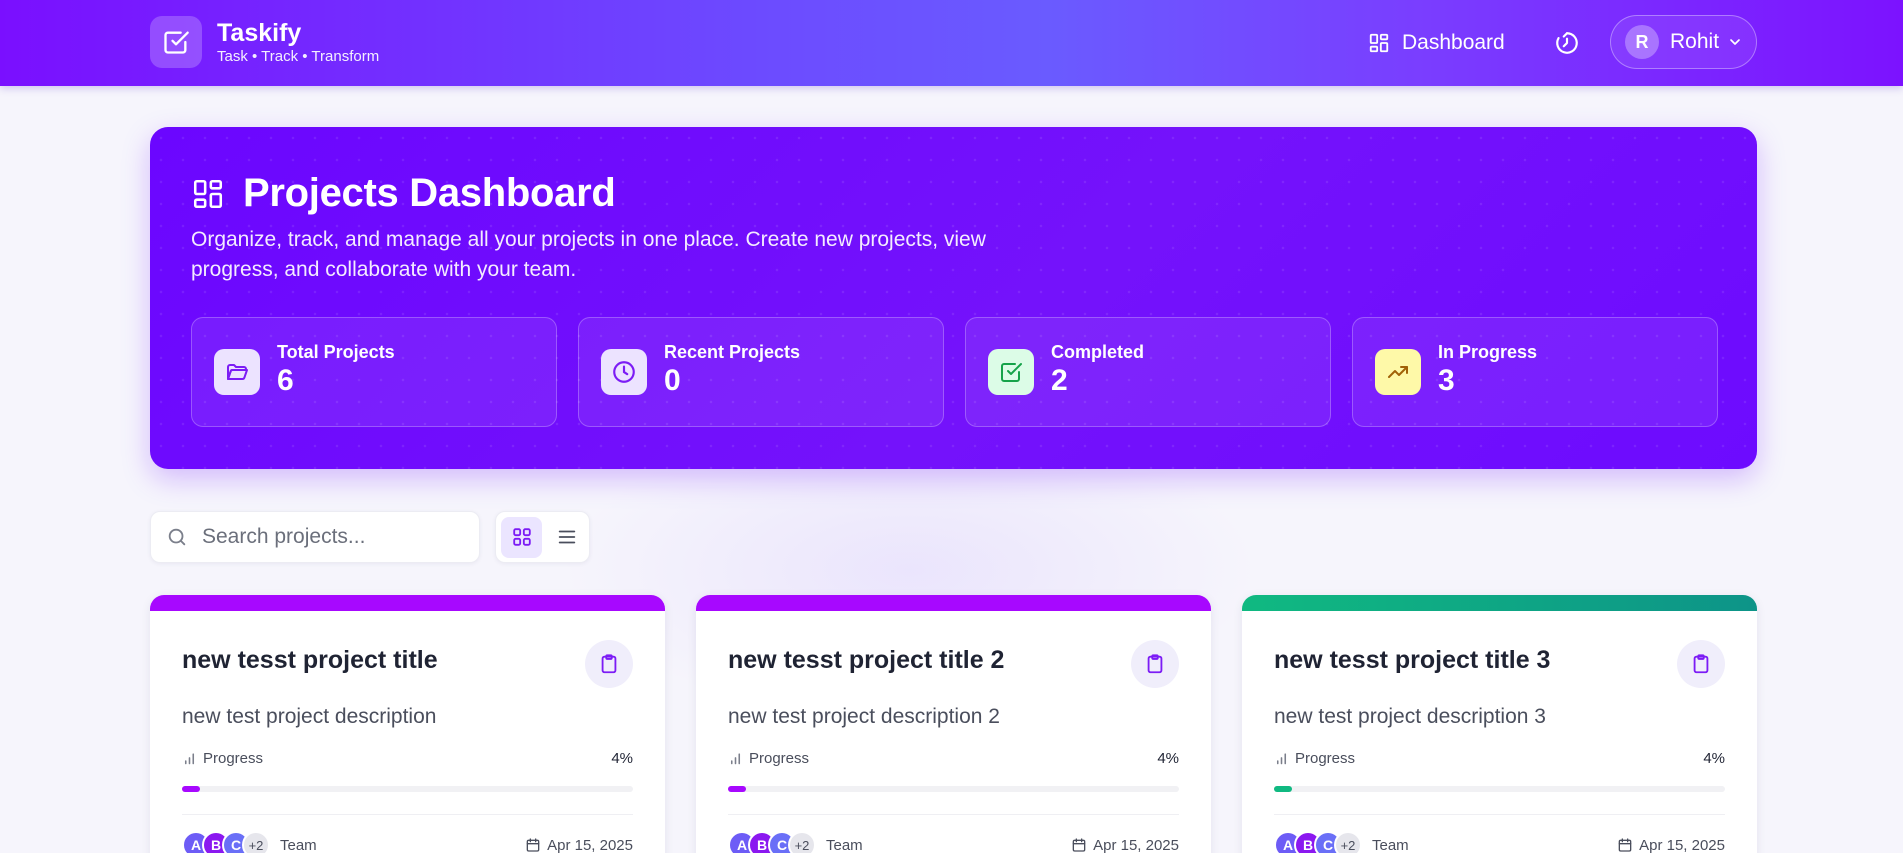 Image resolution: width=1903 pixels, height=853 pixels. Describe the element at coordinates (237, 372) in the screenshot. I see `folder-icon` at that location.